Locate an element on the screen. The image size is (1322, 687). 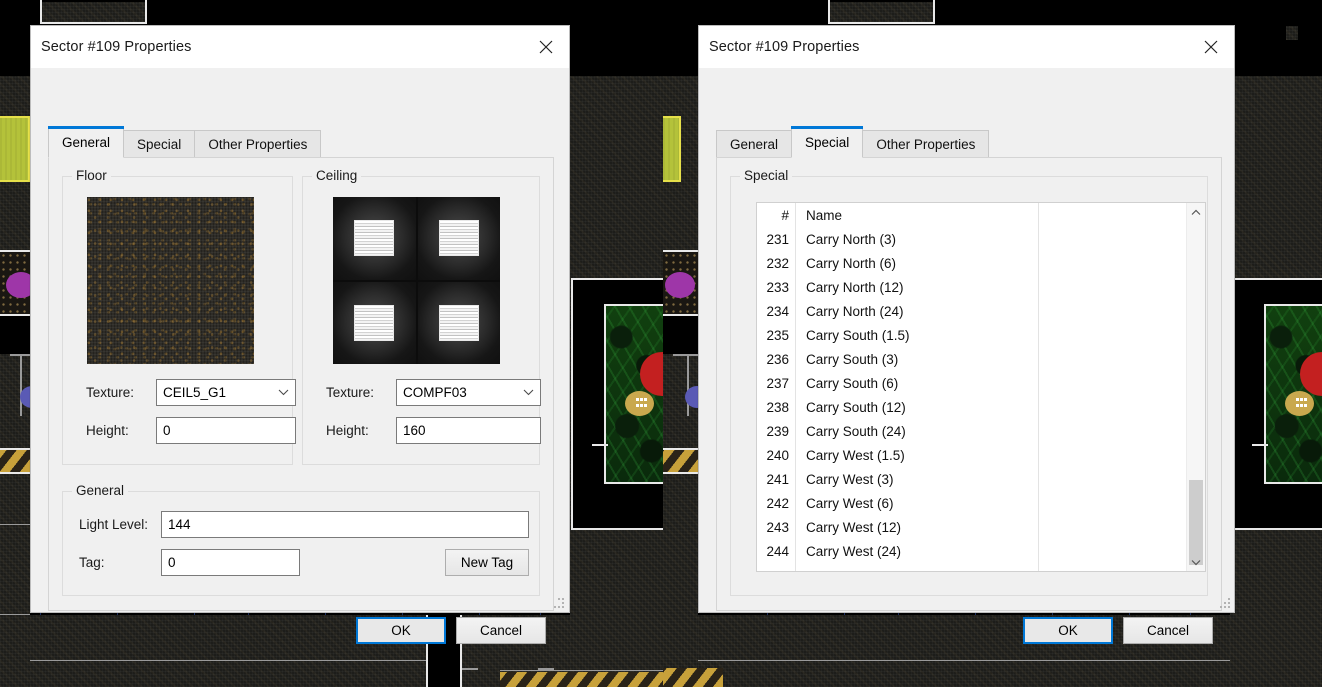
ceiling-texture-value: COMPF03 is located at coordinates (435, 392).